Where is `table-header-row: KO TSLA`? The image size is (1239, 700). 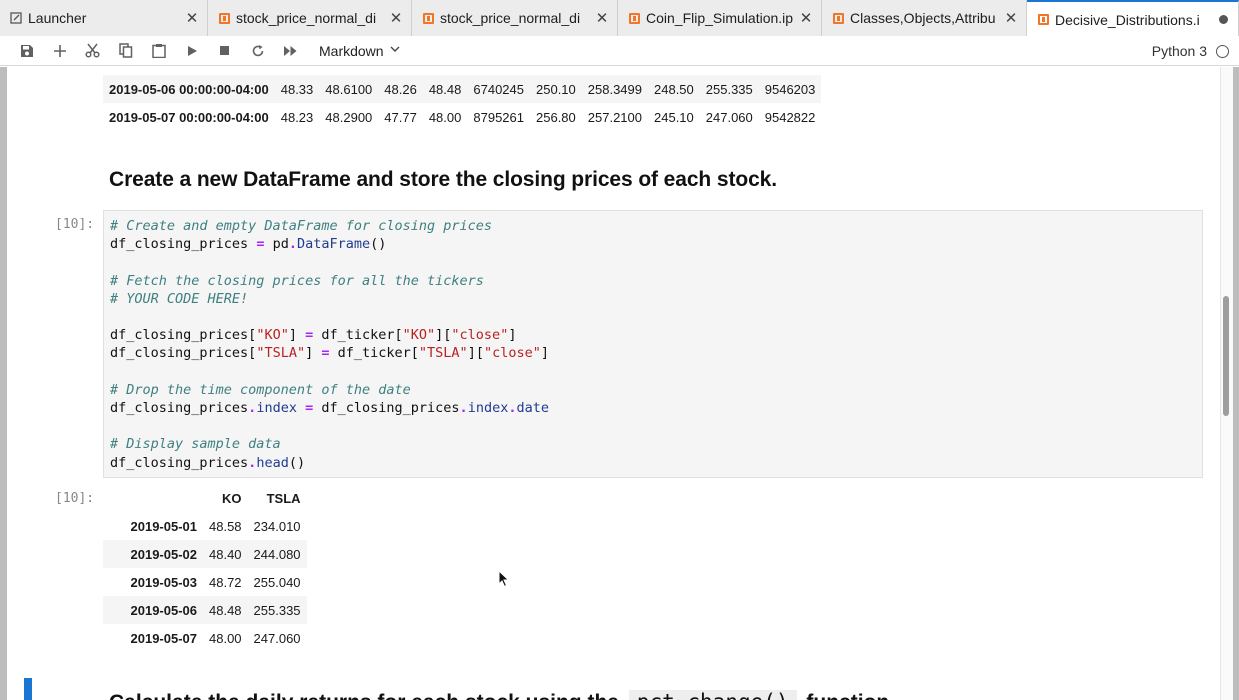
table-header-row: KO TSLA is located at coordinates (205, 498).